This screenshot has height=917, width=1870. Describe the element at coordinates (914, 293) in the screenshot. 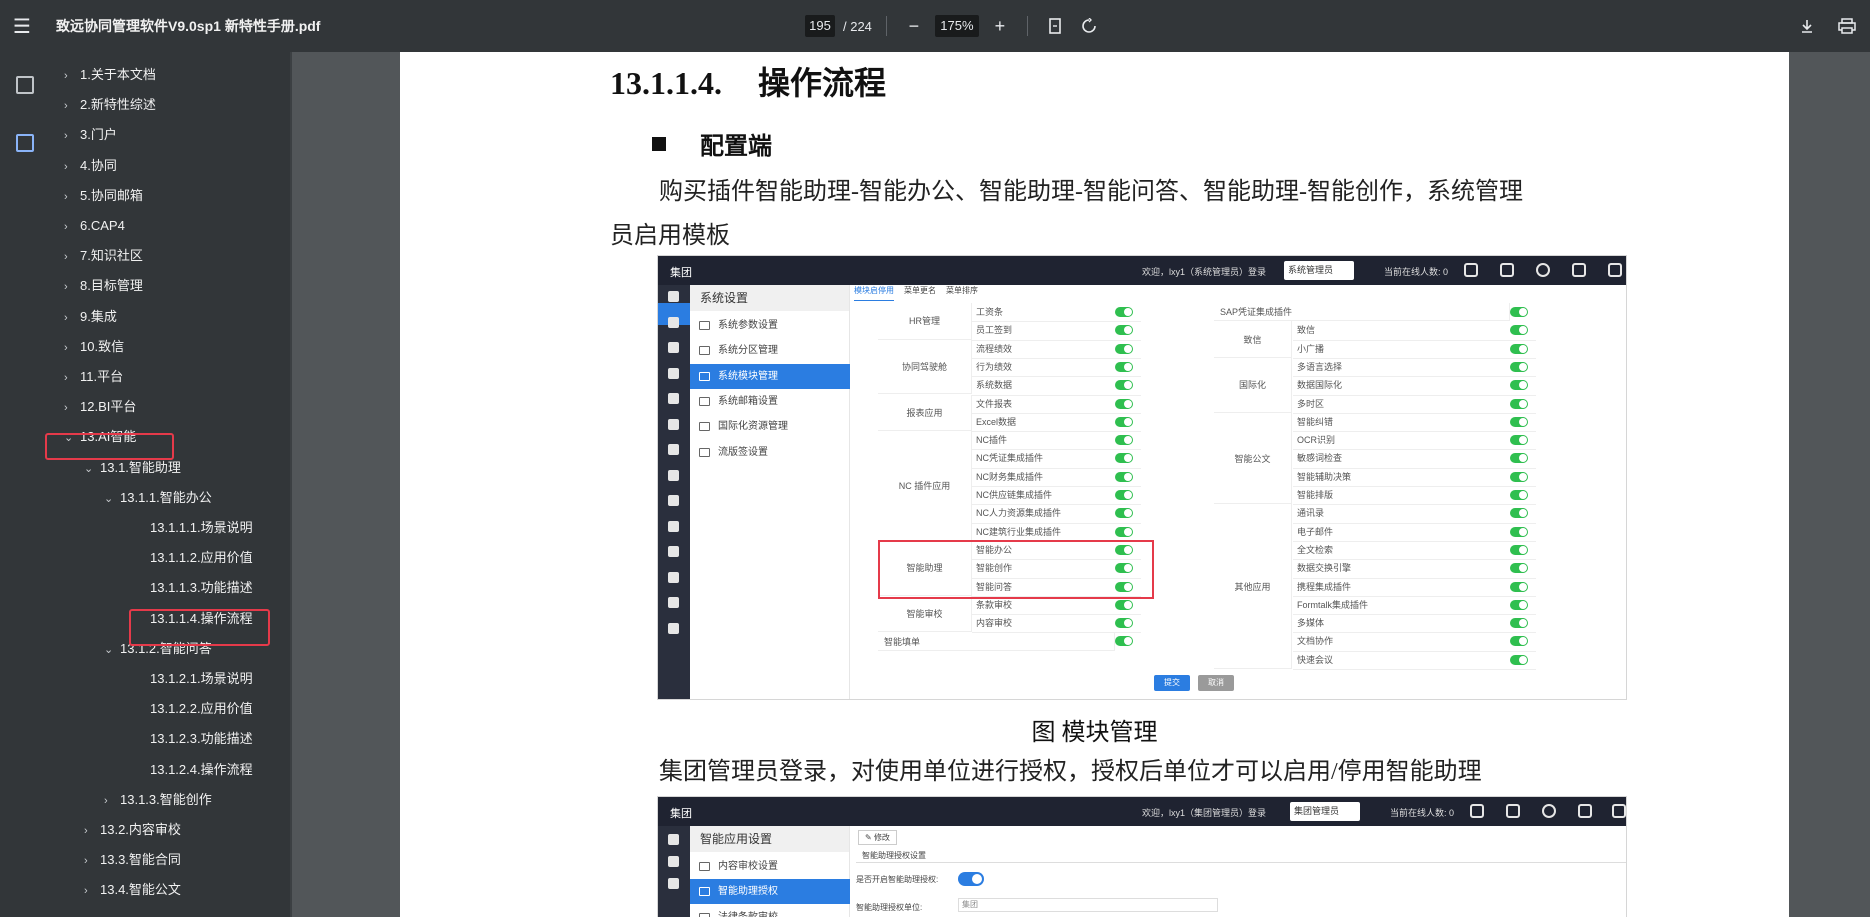

I see `tab-bar: 模块启停用 菜单更名 菜单排序` at that location.